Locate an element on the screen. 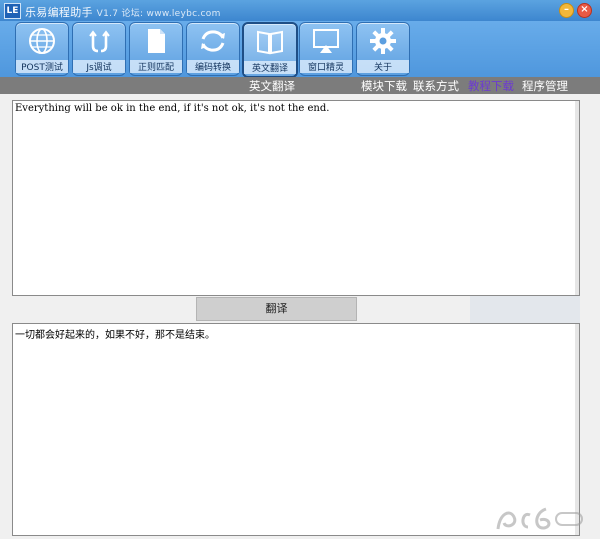  tool-label: 关于 is located at coordinates (383, 66).